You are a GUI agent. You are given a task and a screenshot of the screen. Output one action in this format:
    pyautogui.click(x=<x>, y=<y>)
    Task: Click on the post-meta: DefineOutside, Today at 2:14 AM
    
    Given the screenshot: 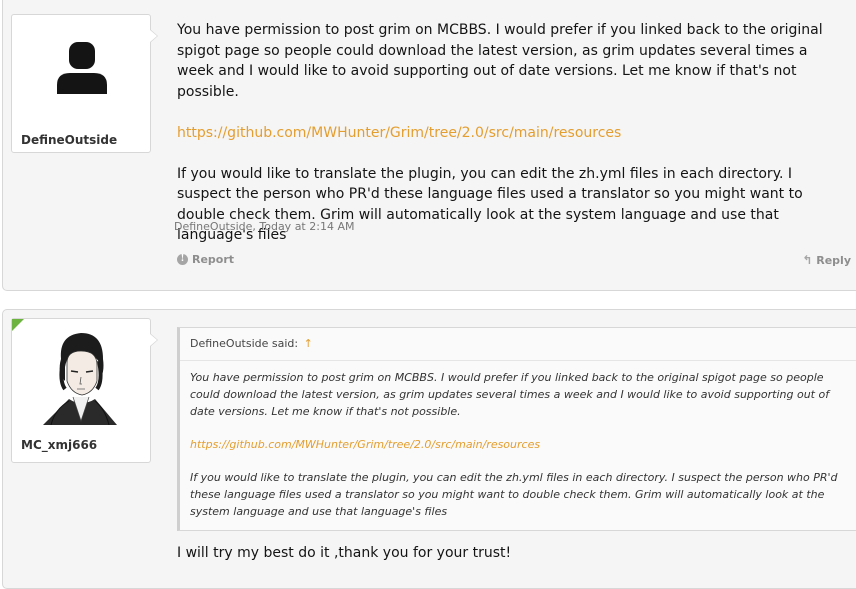 What is the action you would take?
    pyautogui.click(x=264, y=226)
    